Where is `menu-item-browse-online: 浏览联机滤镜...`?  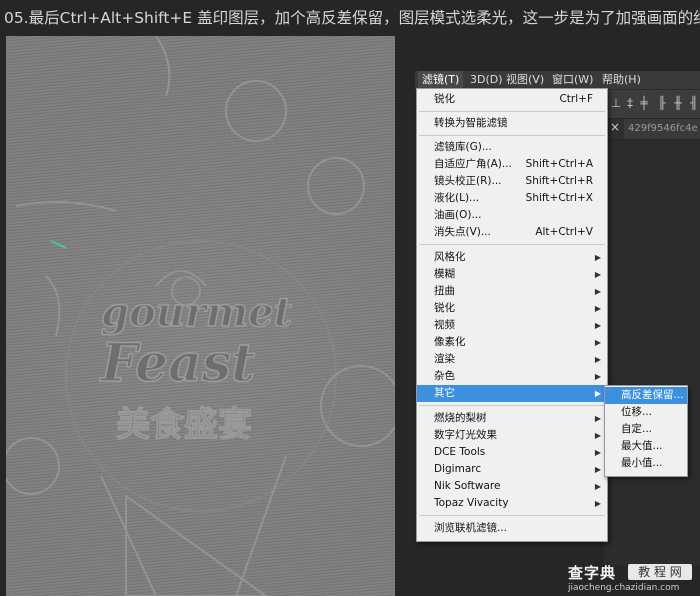
menu-item-browse-online: 浏览联机滤镜... is located at coordinates (512, 528).